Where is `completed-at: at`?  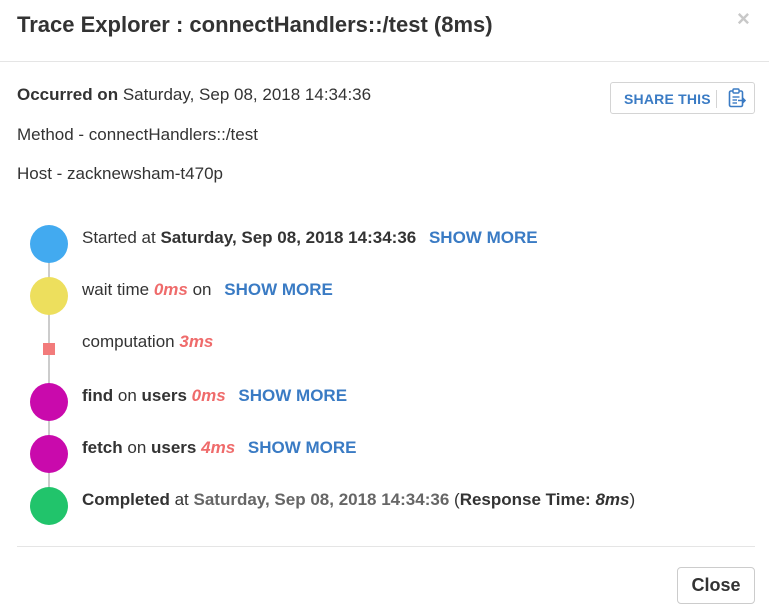 completed-at: at is located at coordinates (181, 499).